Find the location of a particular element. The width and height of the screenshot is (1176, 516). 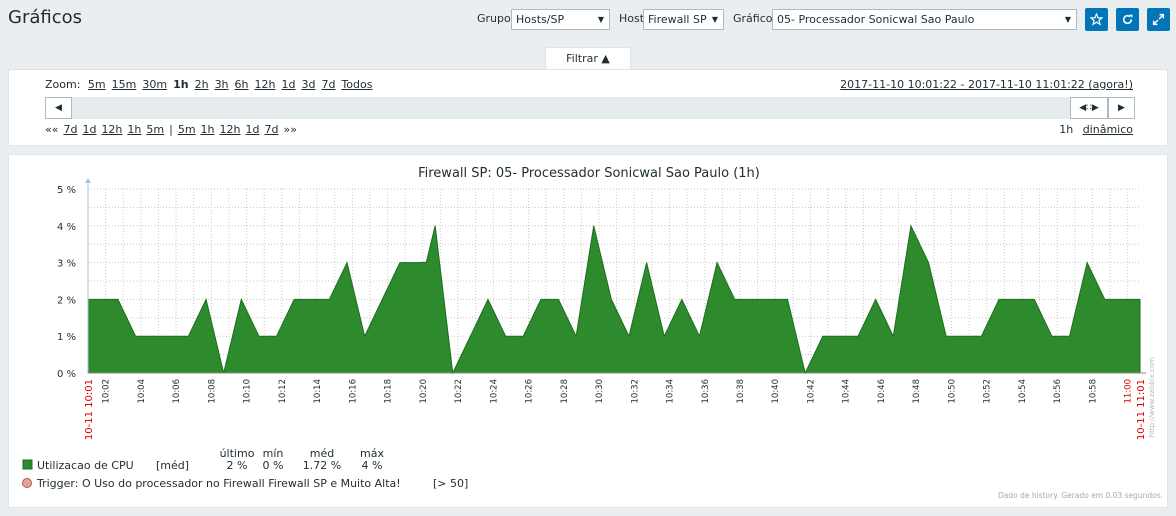

nav-forward-0: 5m is located at coordinates (187, 129).